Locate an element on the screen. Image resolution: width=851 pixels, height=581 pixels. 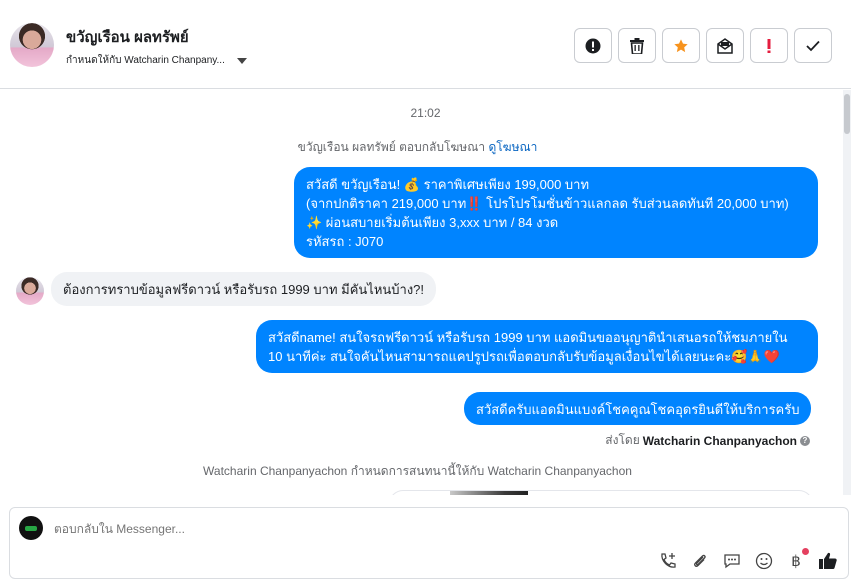
envelope-icon is located at coordinates (725, 45).